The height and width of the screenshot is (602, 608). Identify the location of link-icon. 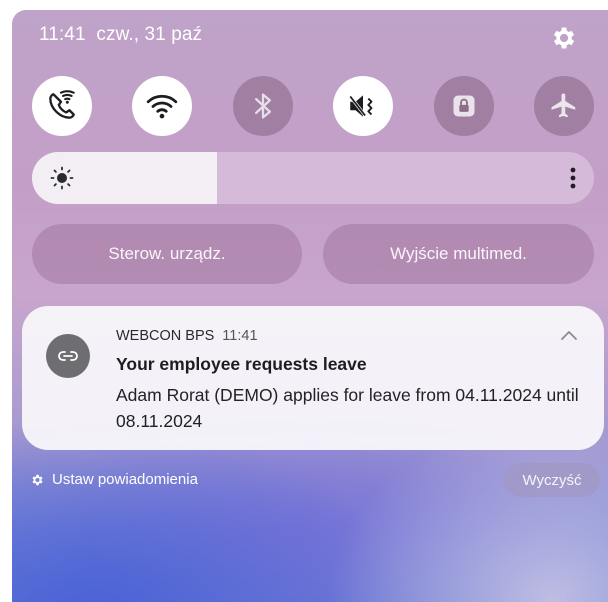
(68, 356).